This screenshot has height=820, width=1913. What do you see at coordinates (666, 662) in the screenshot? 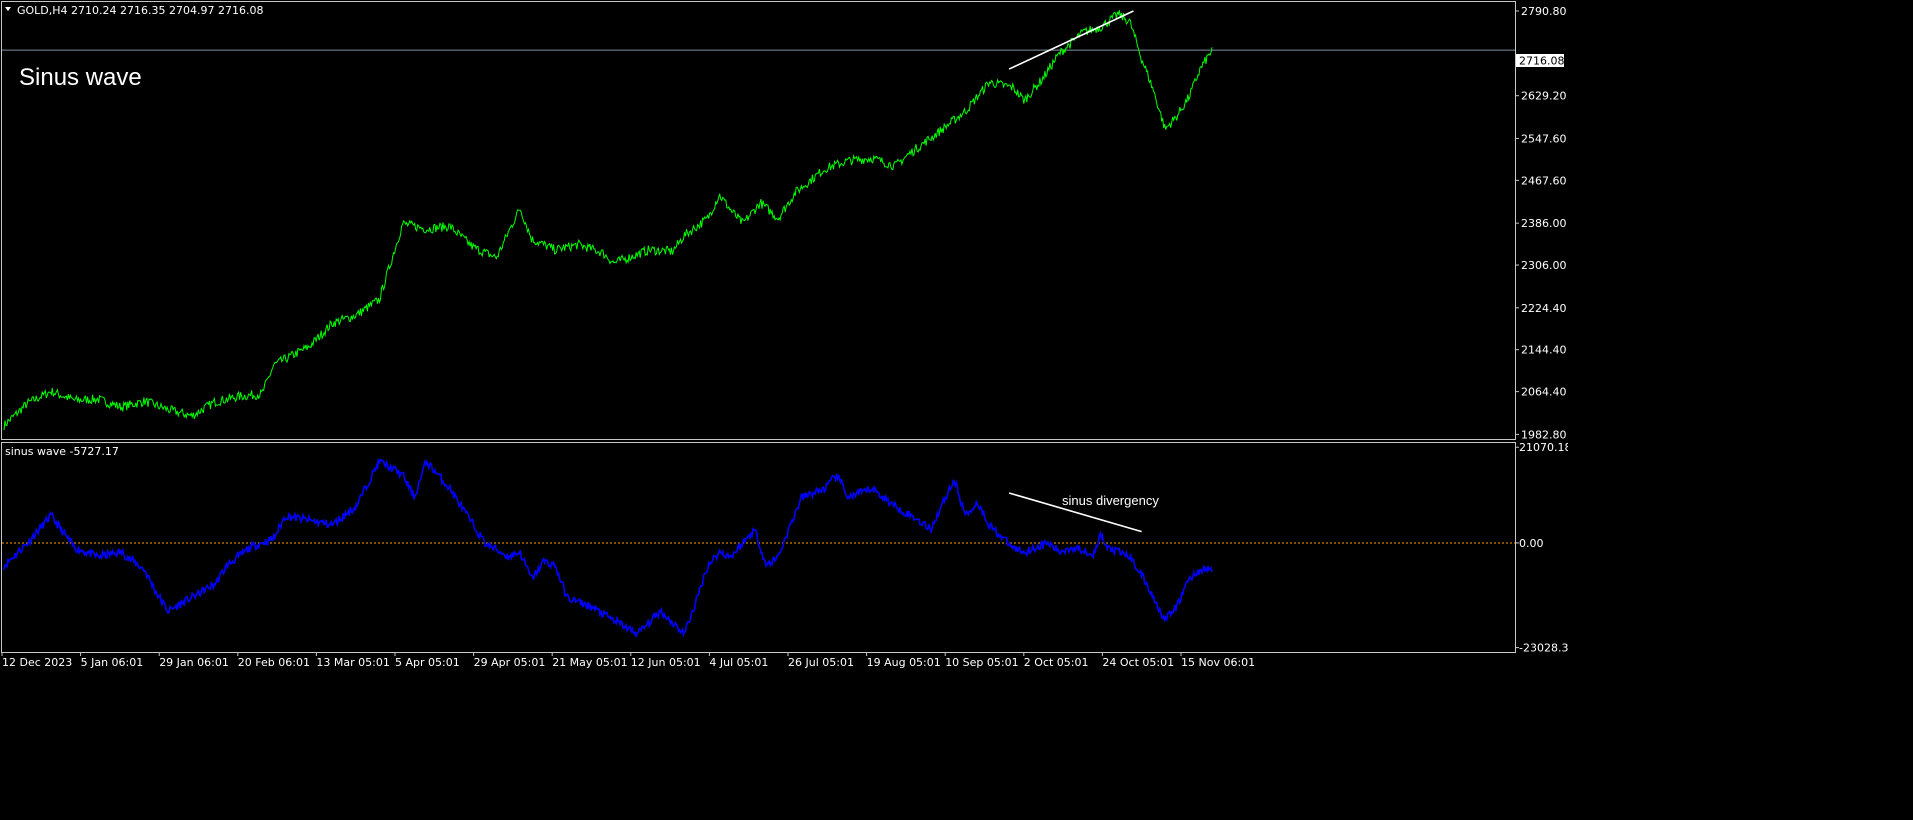
I see `x-tick-label: 12 Jun 05:01` at bounding box center [666, 662].